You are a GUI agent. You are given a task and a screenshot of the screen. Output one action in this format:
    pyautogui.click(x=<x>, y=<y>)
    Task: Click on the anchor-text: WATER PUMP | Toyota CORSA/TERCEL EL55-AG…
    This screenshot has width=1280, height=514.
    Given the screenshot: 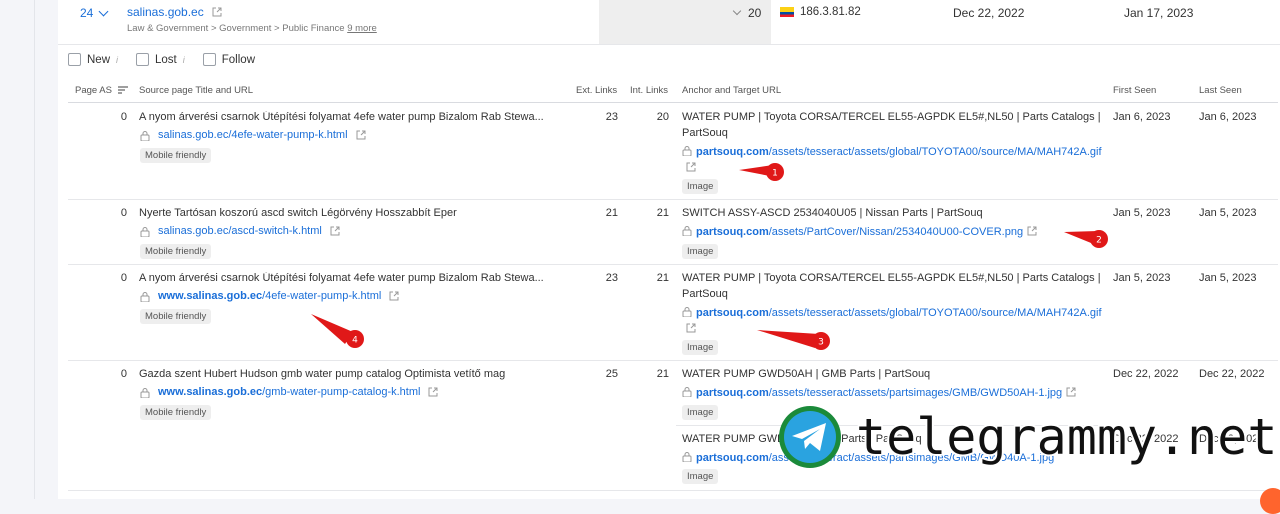 What is the action you would take?
    pyautogui.click(x=891, y=125)
    